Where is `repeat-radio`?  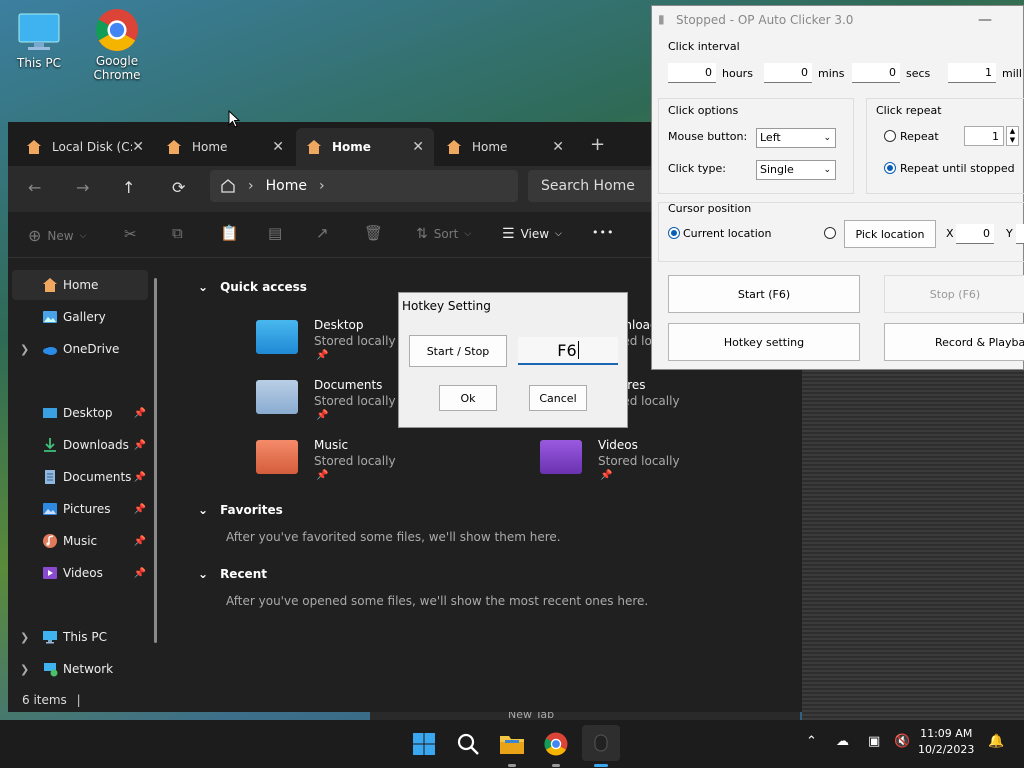 repeat-radio is located at coordinates (890, 136).